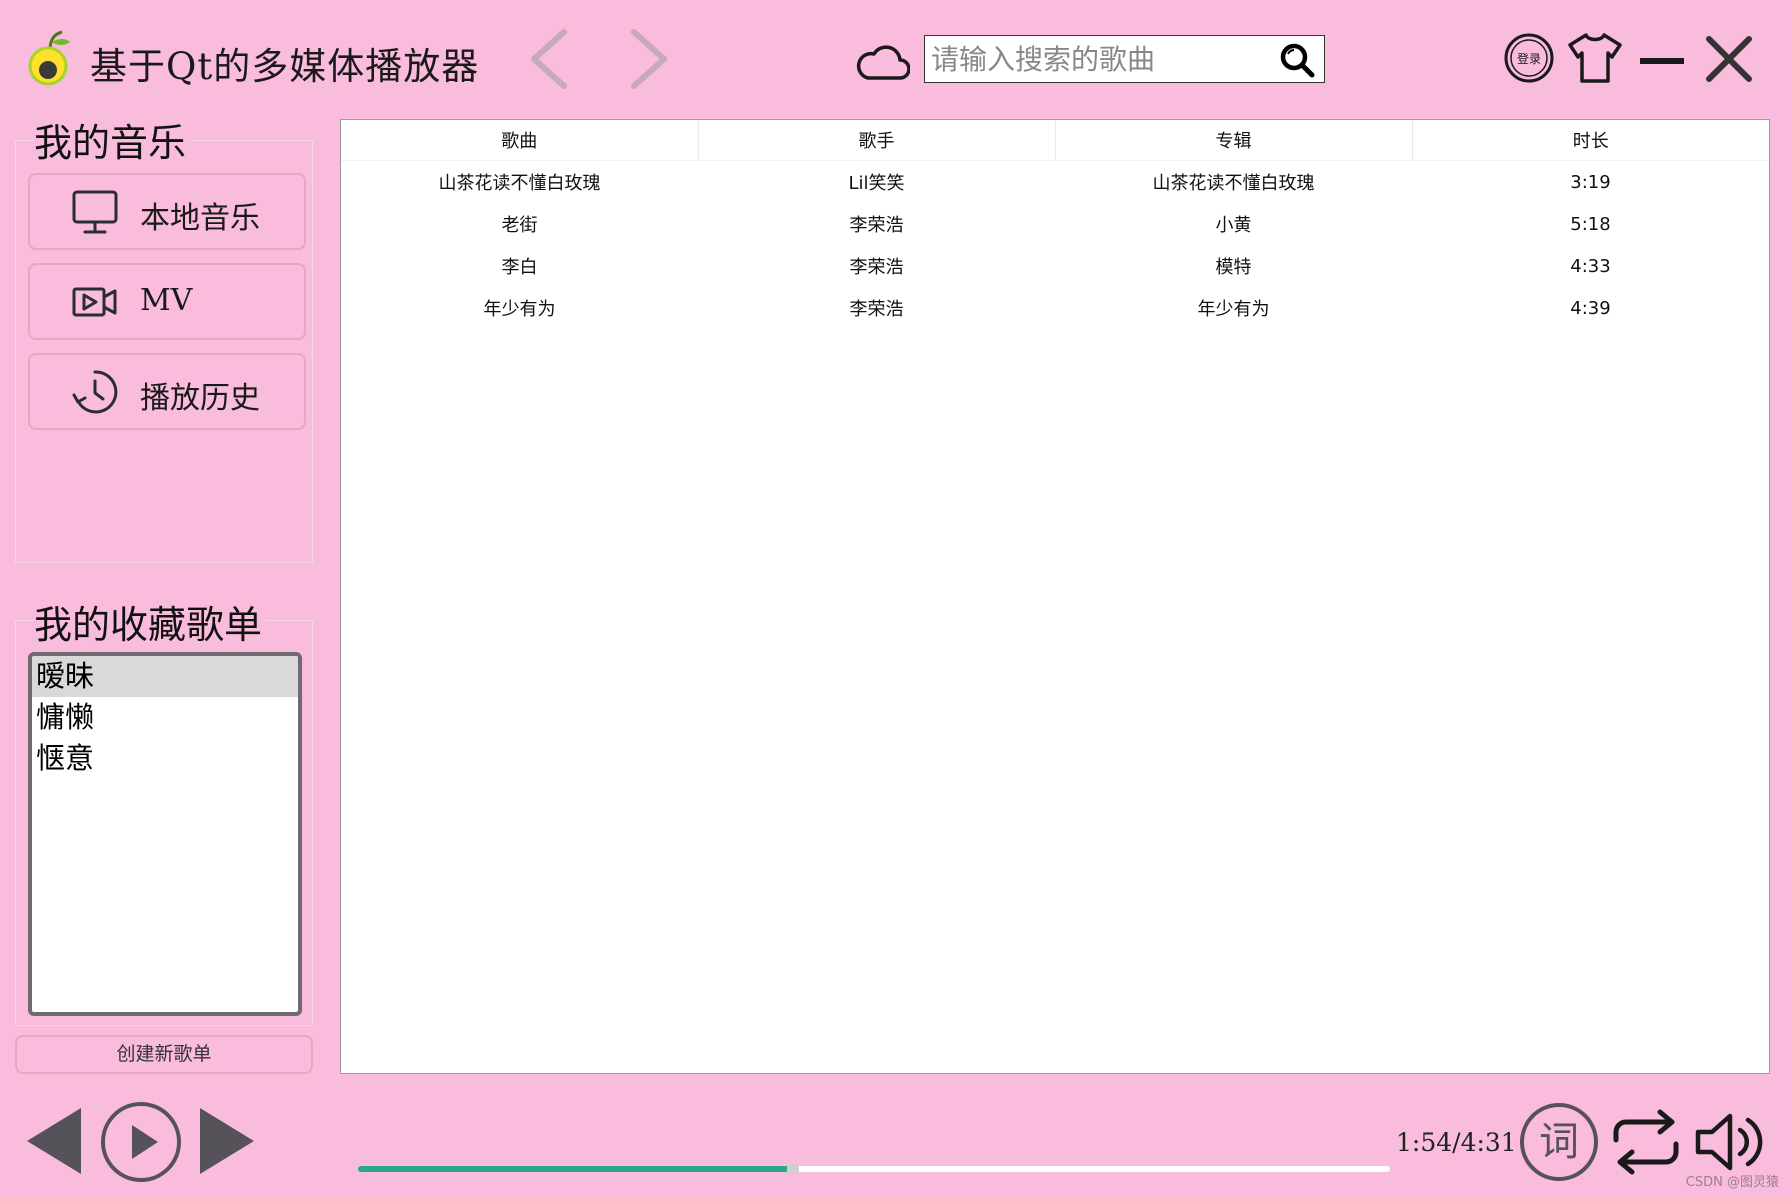  Describe the element at coordinates (1646, 1142) in the screenshot. I see `repeat-icon` at that location.